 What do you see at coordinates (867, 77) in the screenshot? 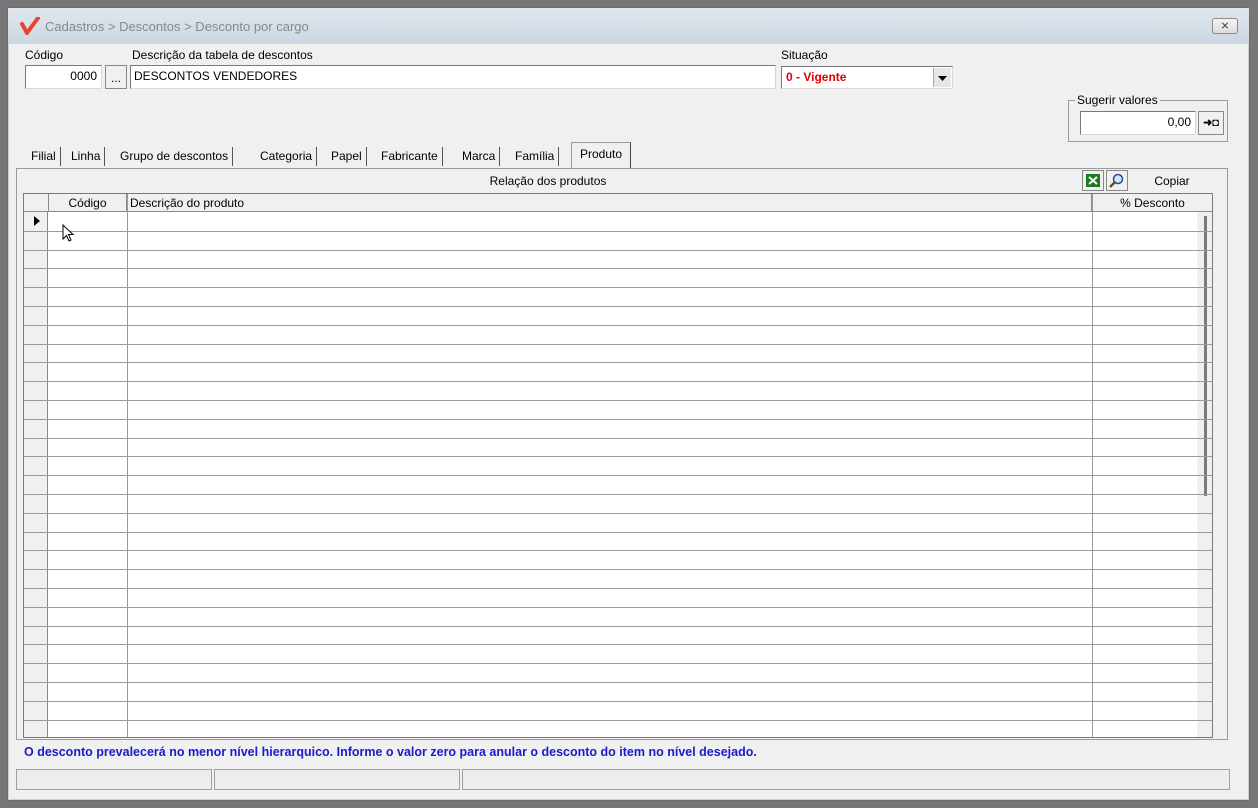
I see `situacao-select: 0 - Vigente` at bounding box center [867, 77].